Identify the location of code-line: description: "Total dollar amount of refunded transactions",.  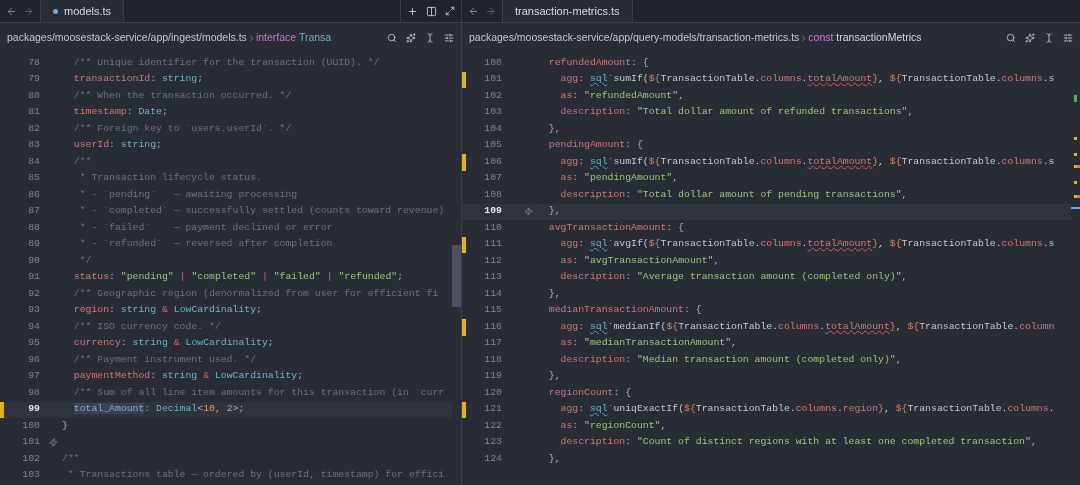
(736, 112).